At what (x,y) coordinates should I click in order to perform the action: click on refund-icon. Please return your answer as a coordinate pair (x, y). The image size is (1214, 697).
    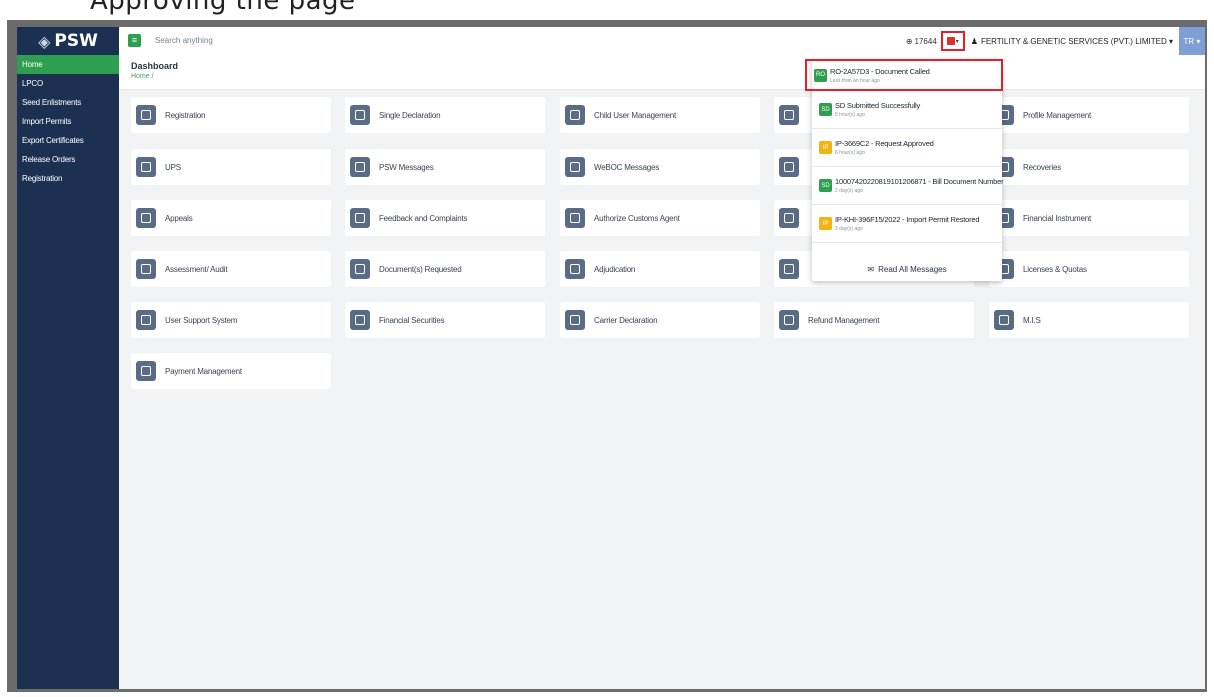
    Looking at the image, I should click on (789, 320).